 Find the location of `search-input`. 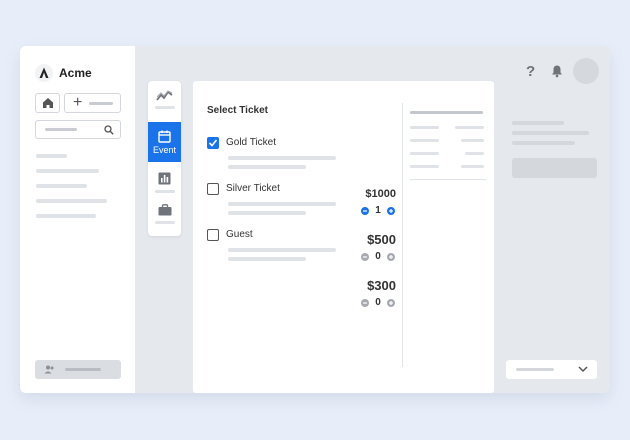

search-input is located at coordinates (78, 129).